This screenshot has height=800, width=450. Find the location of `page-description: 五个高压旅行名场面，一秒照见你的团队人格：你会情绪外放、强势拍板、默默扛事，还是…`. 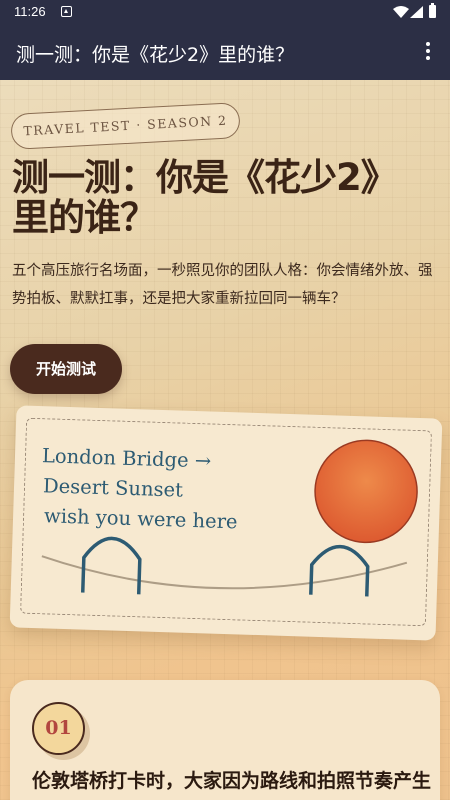

page-description: 五个高压旅行名场面，一秒照见你的团队人格：你会情绪外放、强势拍板、默默扛事，还是… is located at coordinates (222, 285).